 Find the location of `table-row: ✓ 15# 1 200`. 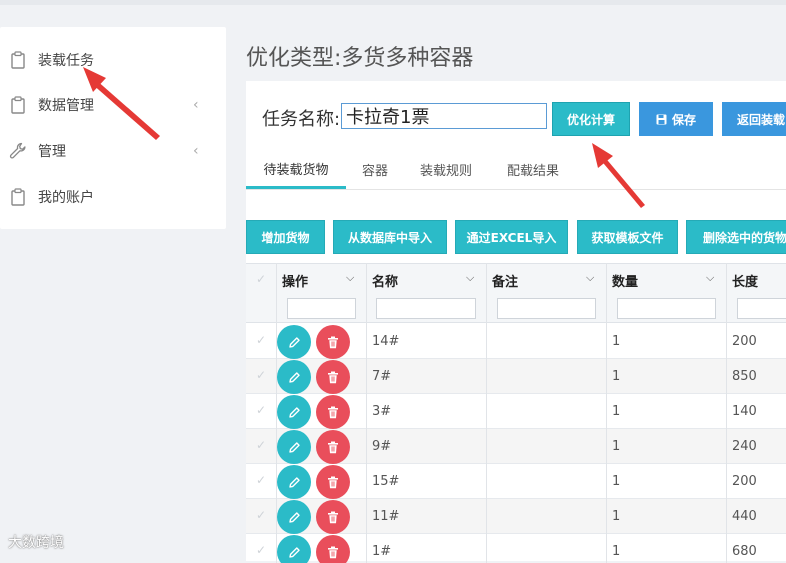

table-row: ✓ 15# 1 200 is located at coordinates (516, 481).